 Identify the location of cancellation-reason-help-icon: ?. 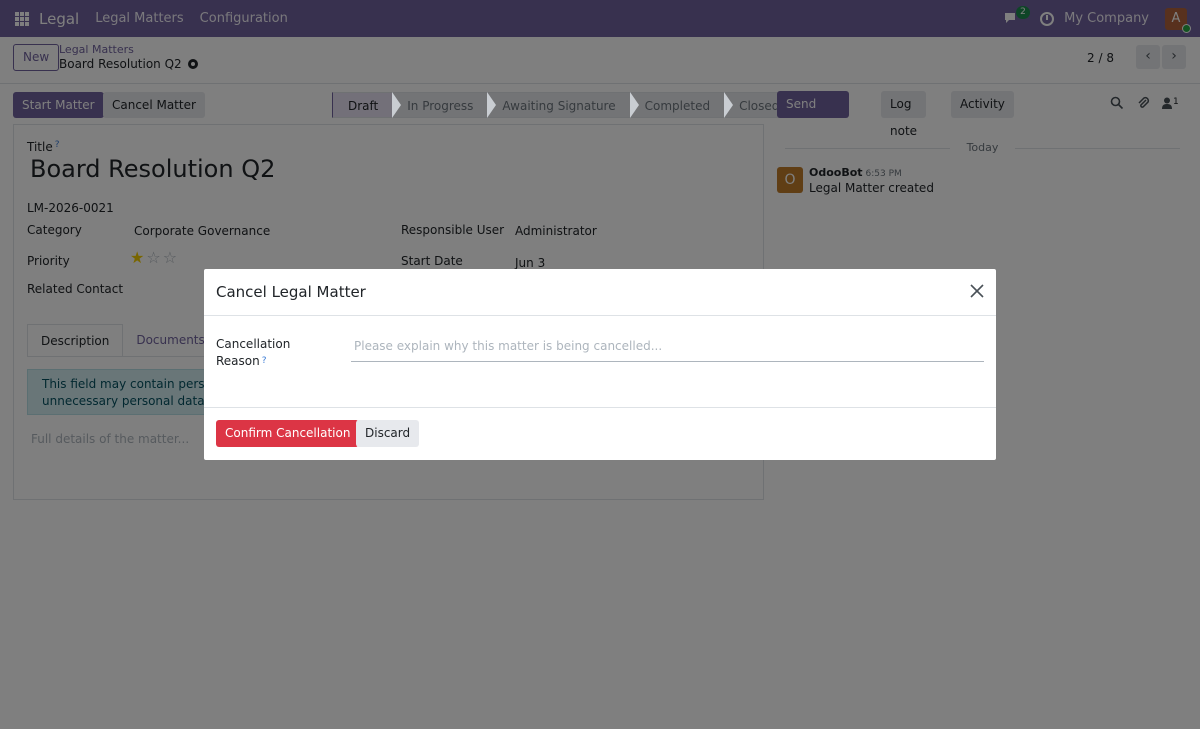
(264, 361).